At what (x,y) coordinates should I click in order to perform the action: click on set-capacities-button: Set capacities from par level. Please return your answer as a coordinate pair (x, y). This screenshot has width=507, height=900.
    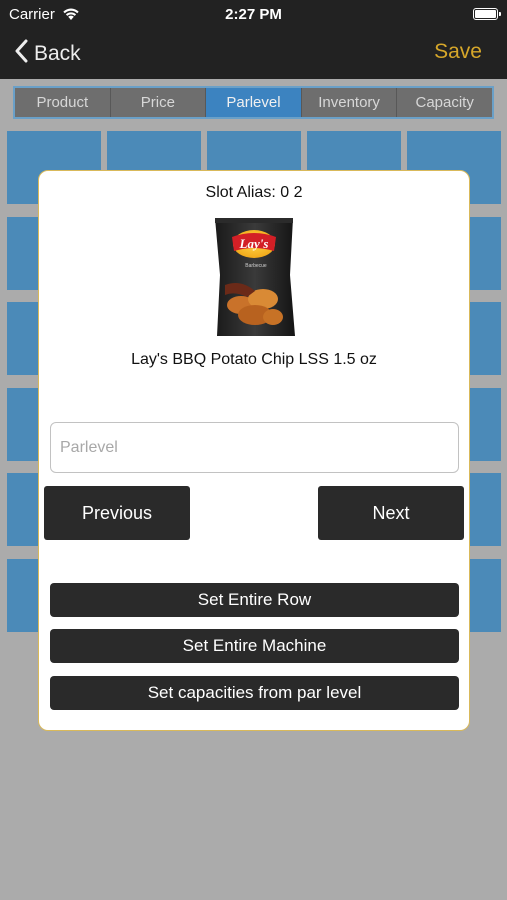
    Looking at the image, I should click on (254, 693).